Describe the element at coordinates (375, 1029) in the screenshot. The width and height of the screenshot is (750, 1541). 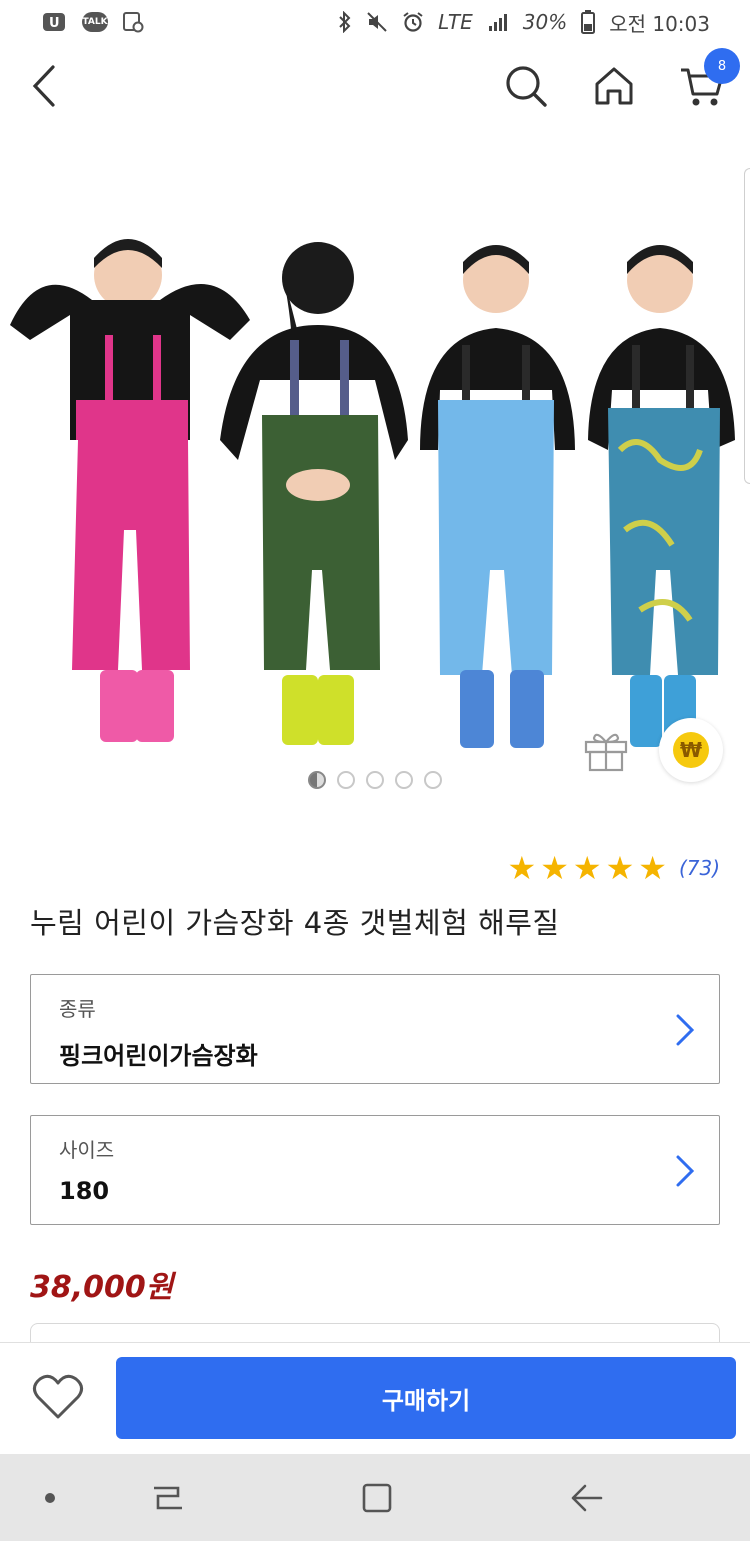
I see `option-selector-type: 종류 핑크어린이가슴장화` at that location.